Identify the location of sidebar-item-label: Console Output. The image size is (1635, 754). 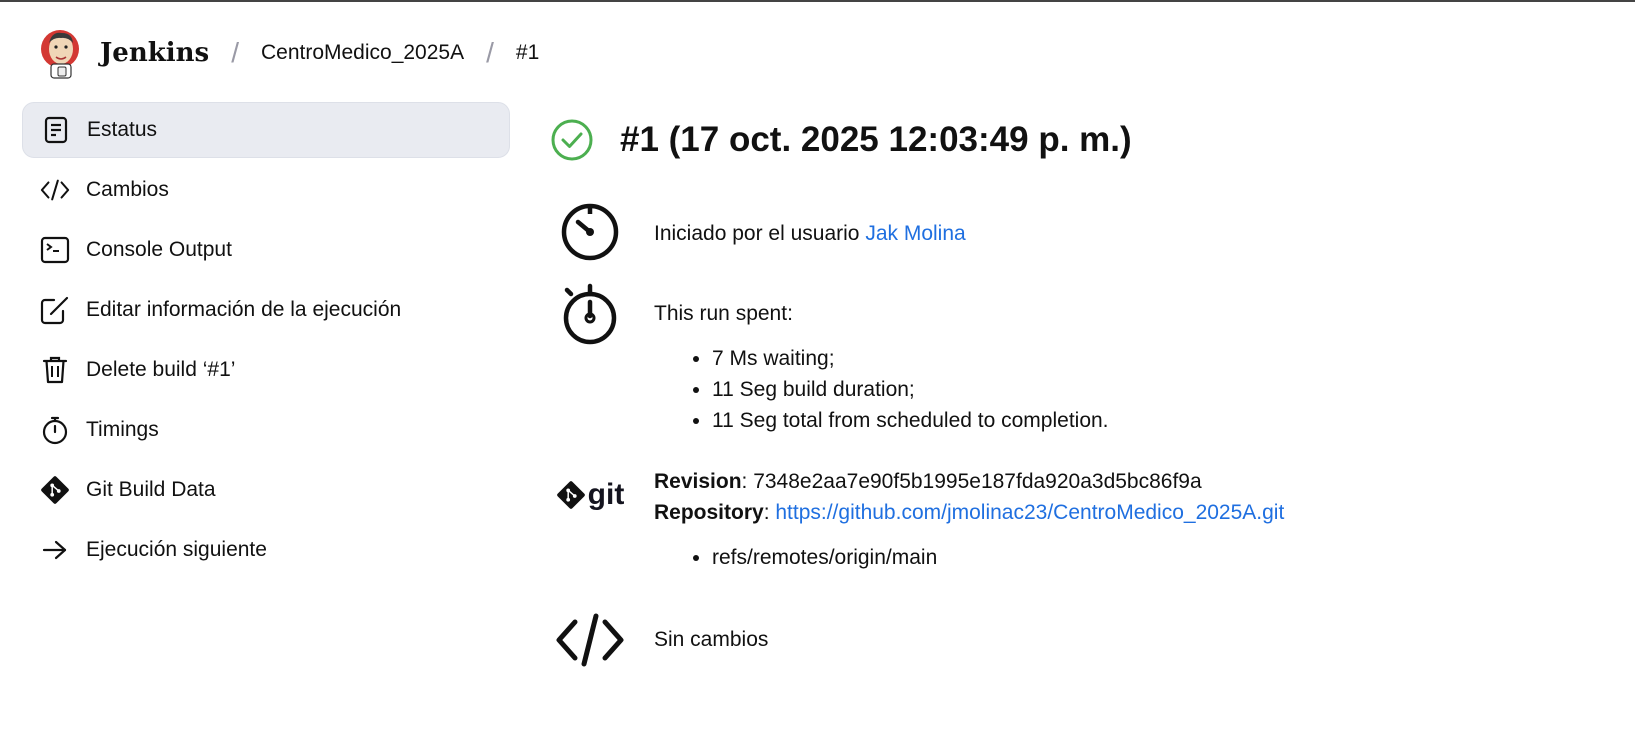
(159, 249).